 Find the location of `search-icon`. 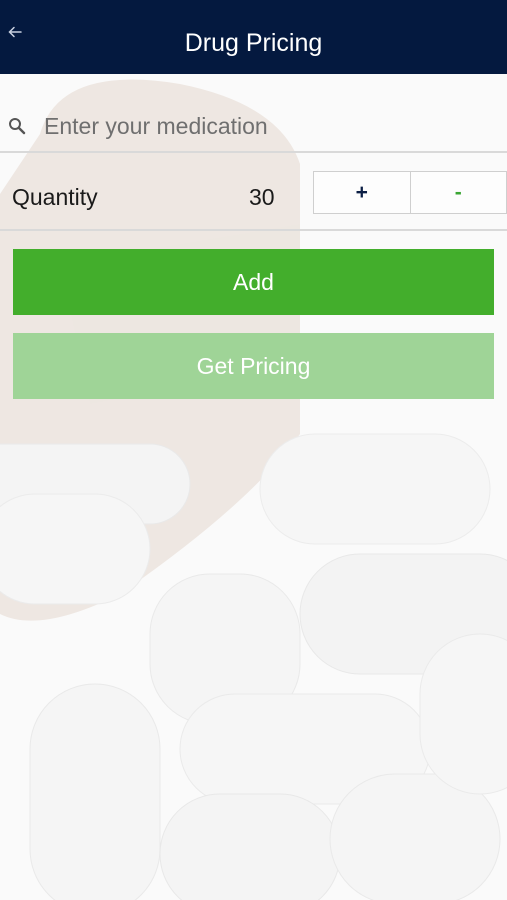

search-icon is located at coordinates (17, 126).